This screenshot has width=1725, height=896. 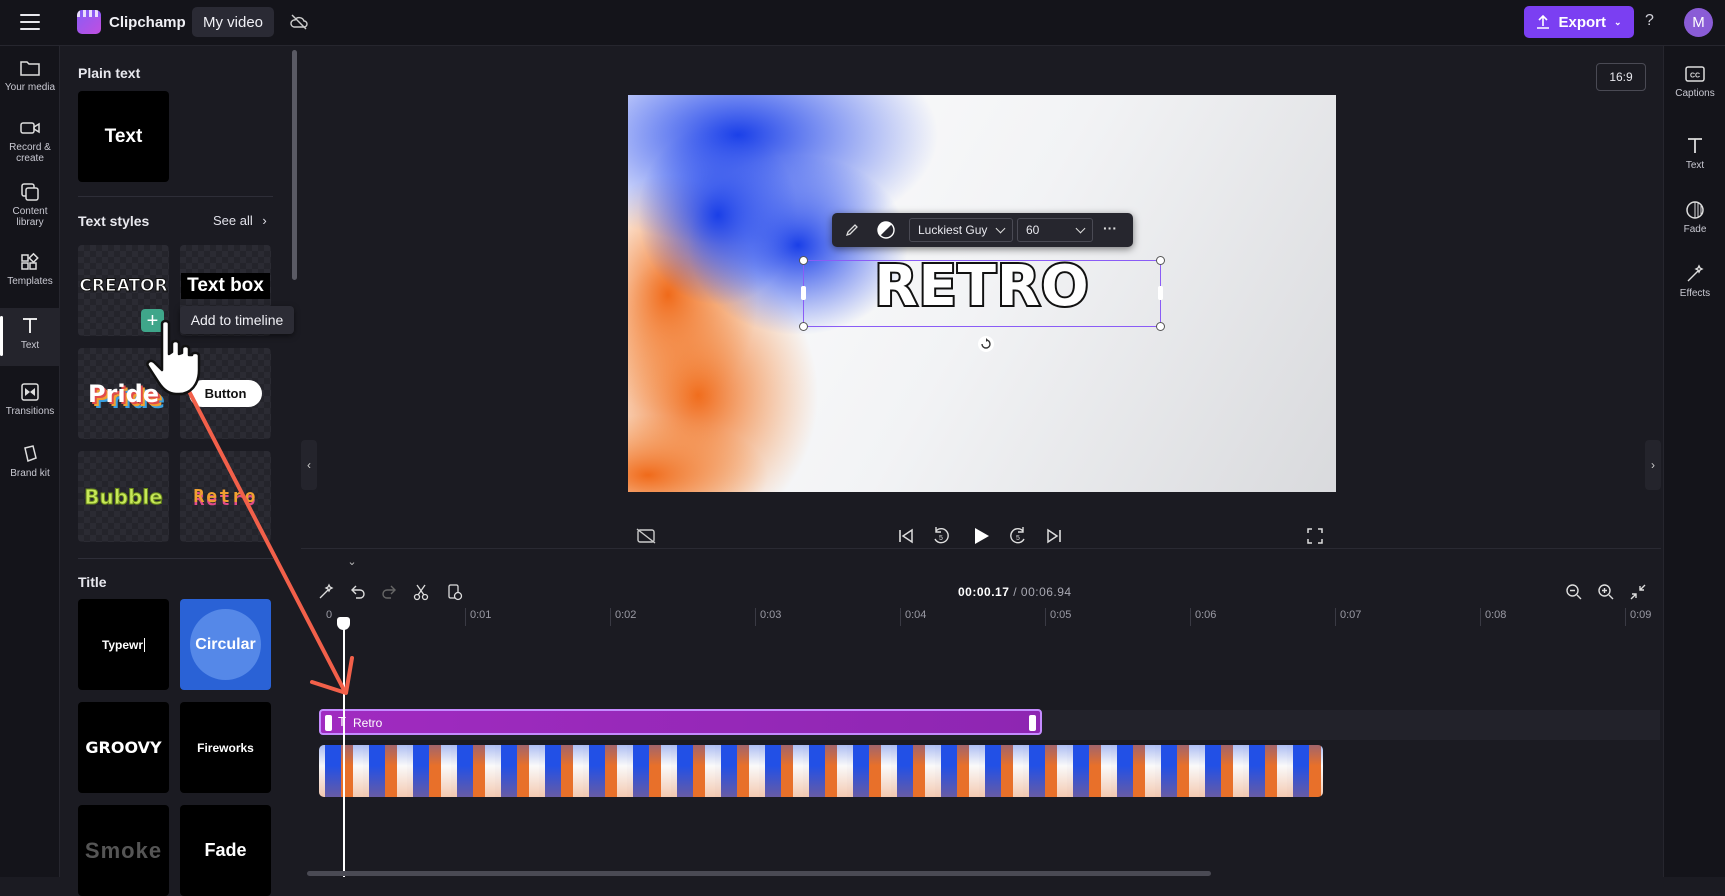 I want to click on rail-item-label: Your media, so click(x=30, y=87).